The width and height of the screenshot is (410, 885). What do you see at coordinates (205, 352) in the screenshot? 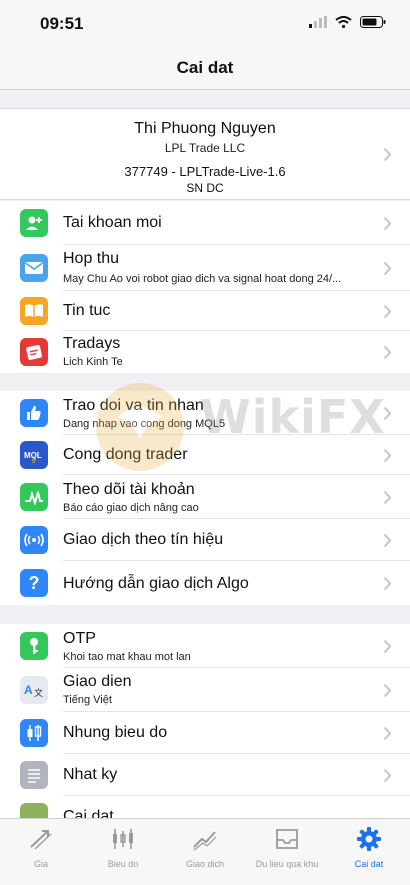
I see `menu-item-tradays: Tradays Lich Kinh Te` at bounding box center [205, 352].